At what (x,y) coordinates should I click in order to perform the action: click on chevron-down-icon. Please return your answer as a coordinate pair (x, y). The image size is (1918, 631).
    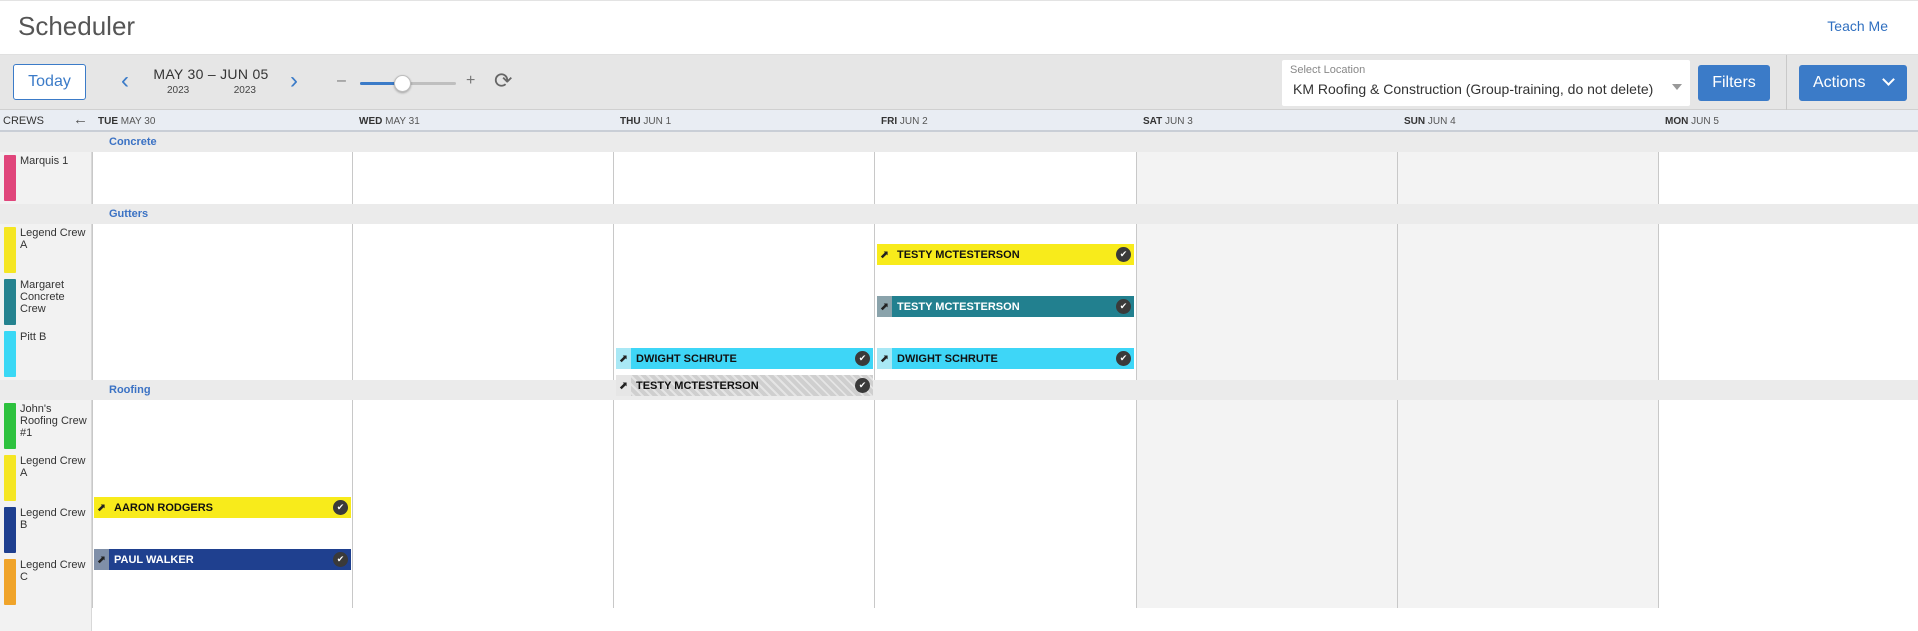
    Looking at the image, I should click on (1888, 79).